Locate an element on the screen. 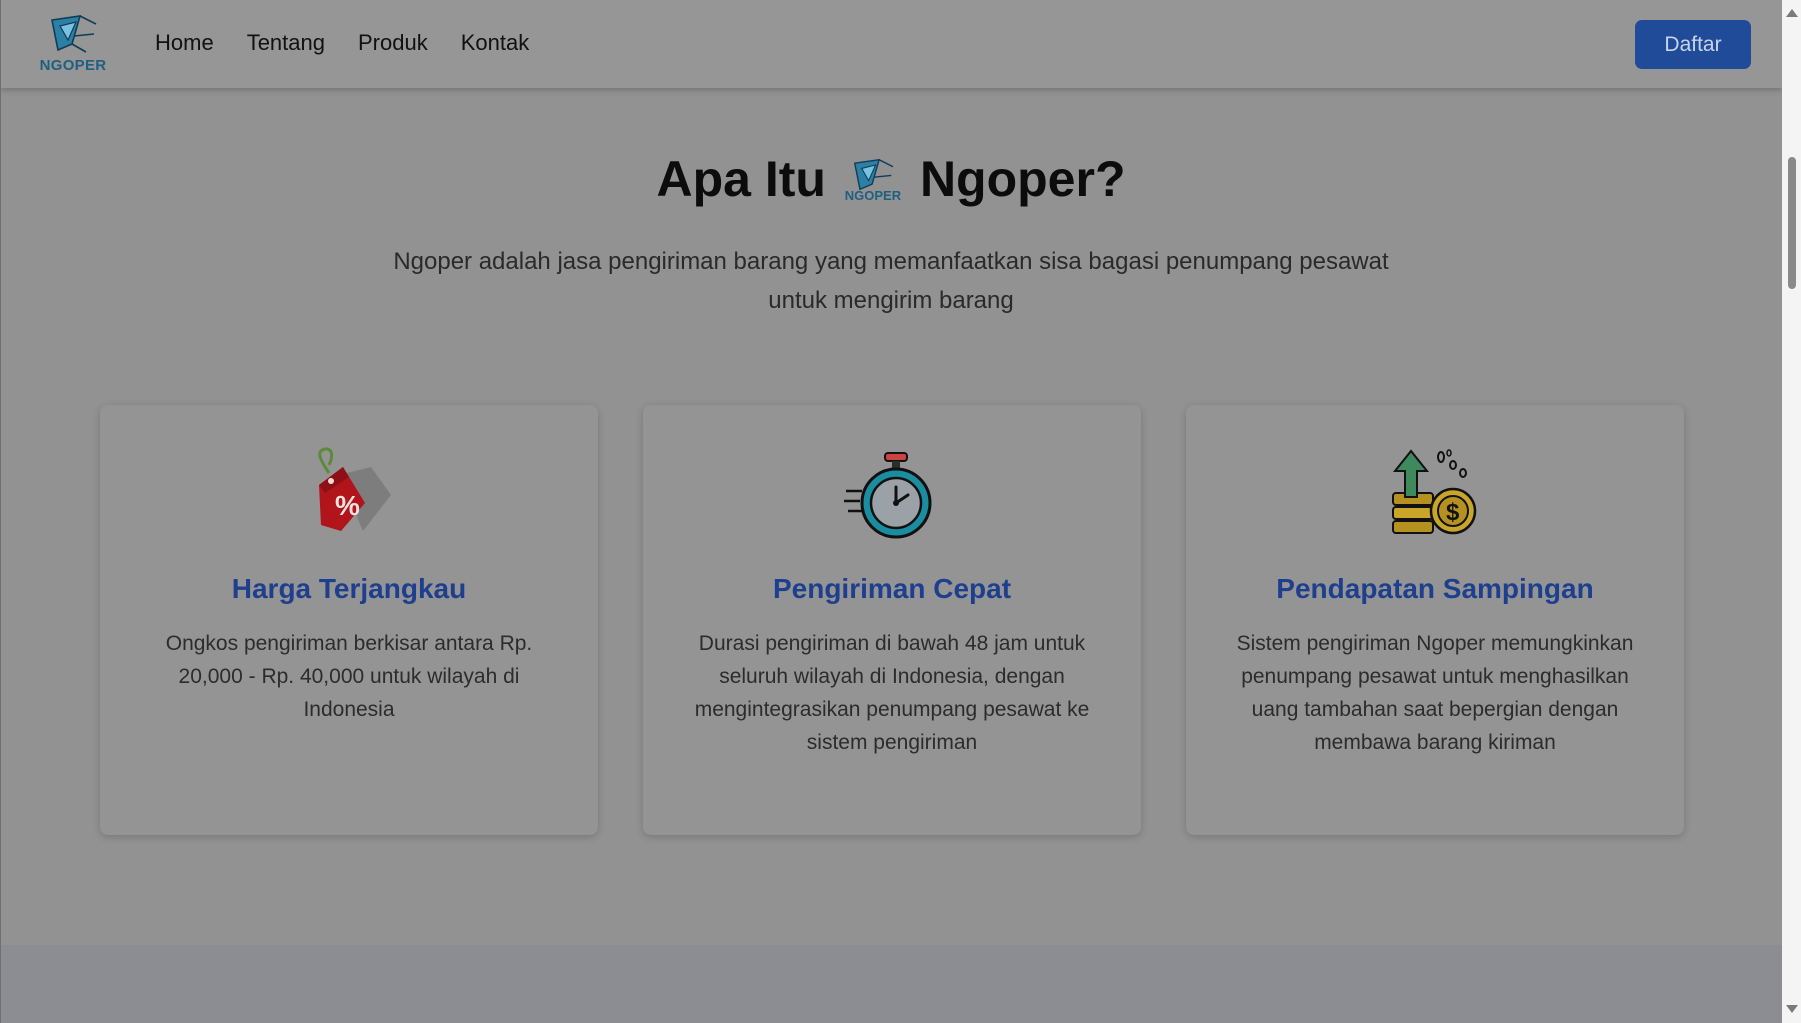 The height and width of the screenshot is (1023, 1801). feature-title: Pendapatan Sampingan is located at coordinates (1435, 588).